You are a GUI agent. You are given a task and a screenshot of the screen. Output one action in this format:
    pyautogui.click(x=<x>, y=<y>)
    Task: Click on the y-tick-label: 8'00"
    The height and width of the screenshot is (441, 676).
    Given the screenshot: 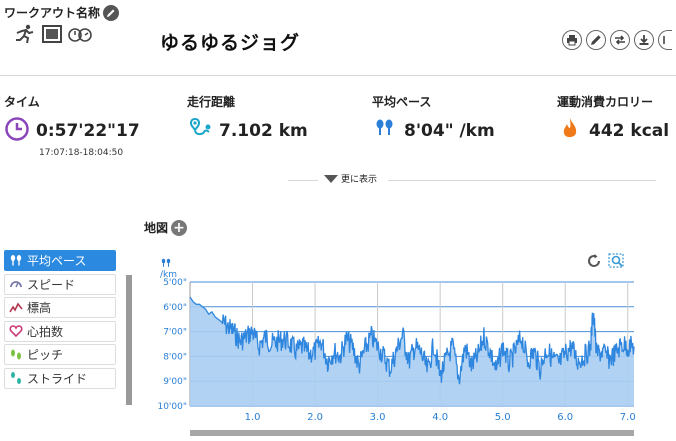 What is the action you would take?
    pyautogui.click(x=175, y=357)
    